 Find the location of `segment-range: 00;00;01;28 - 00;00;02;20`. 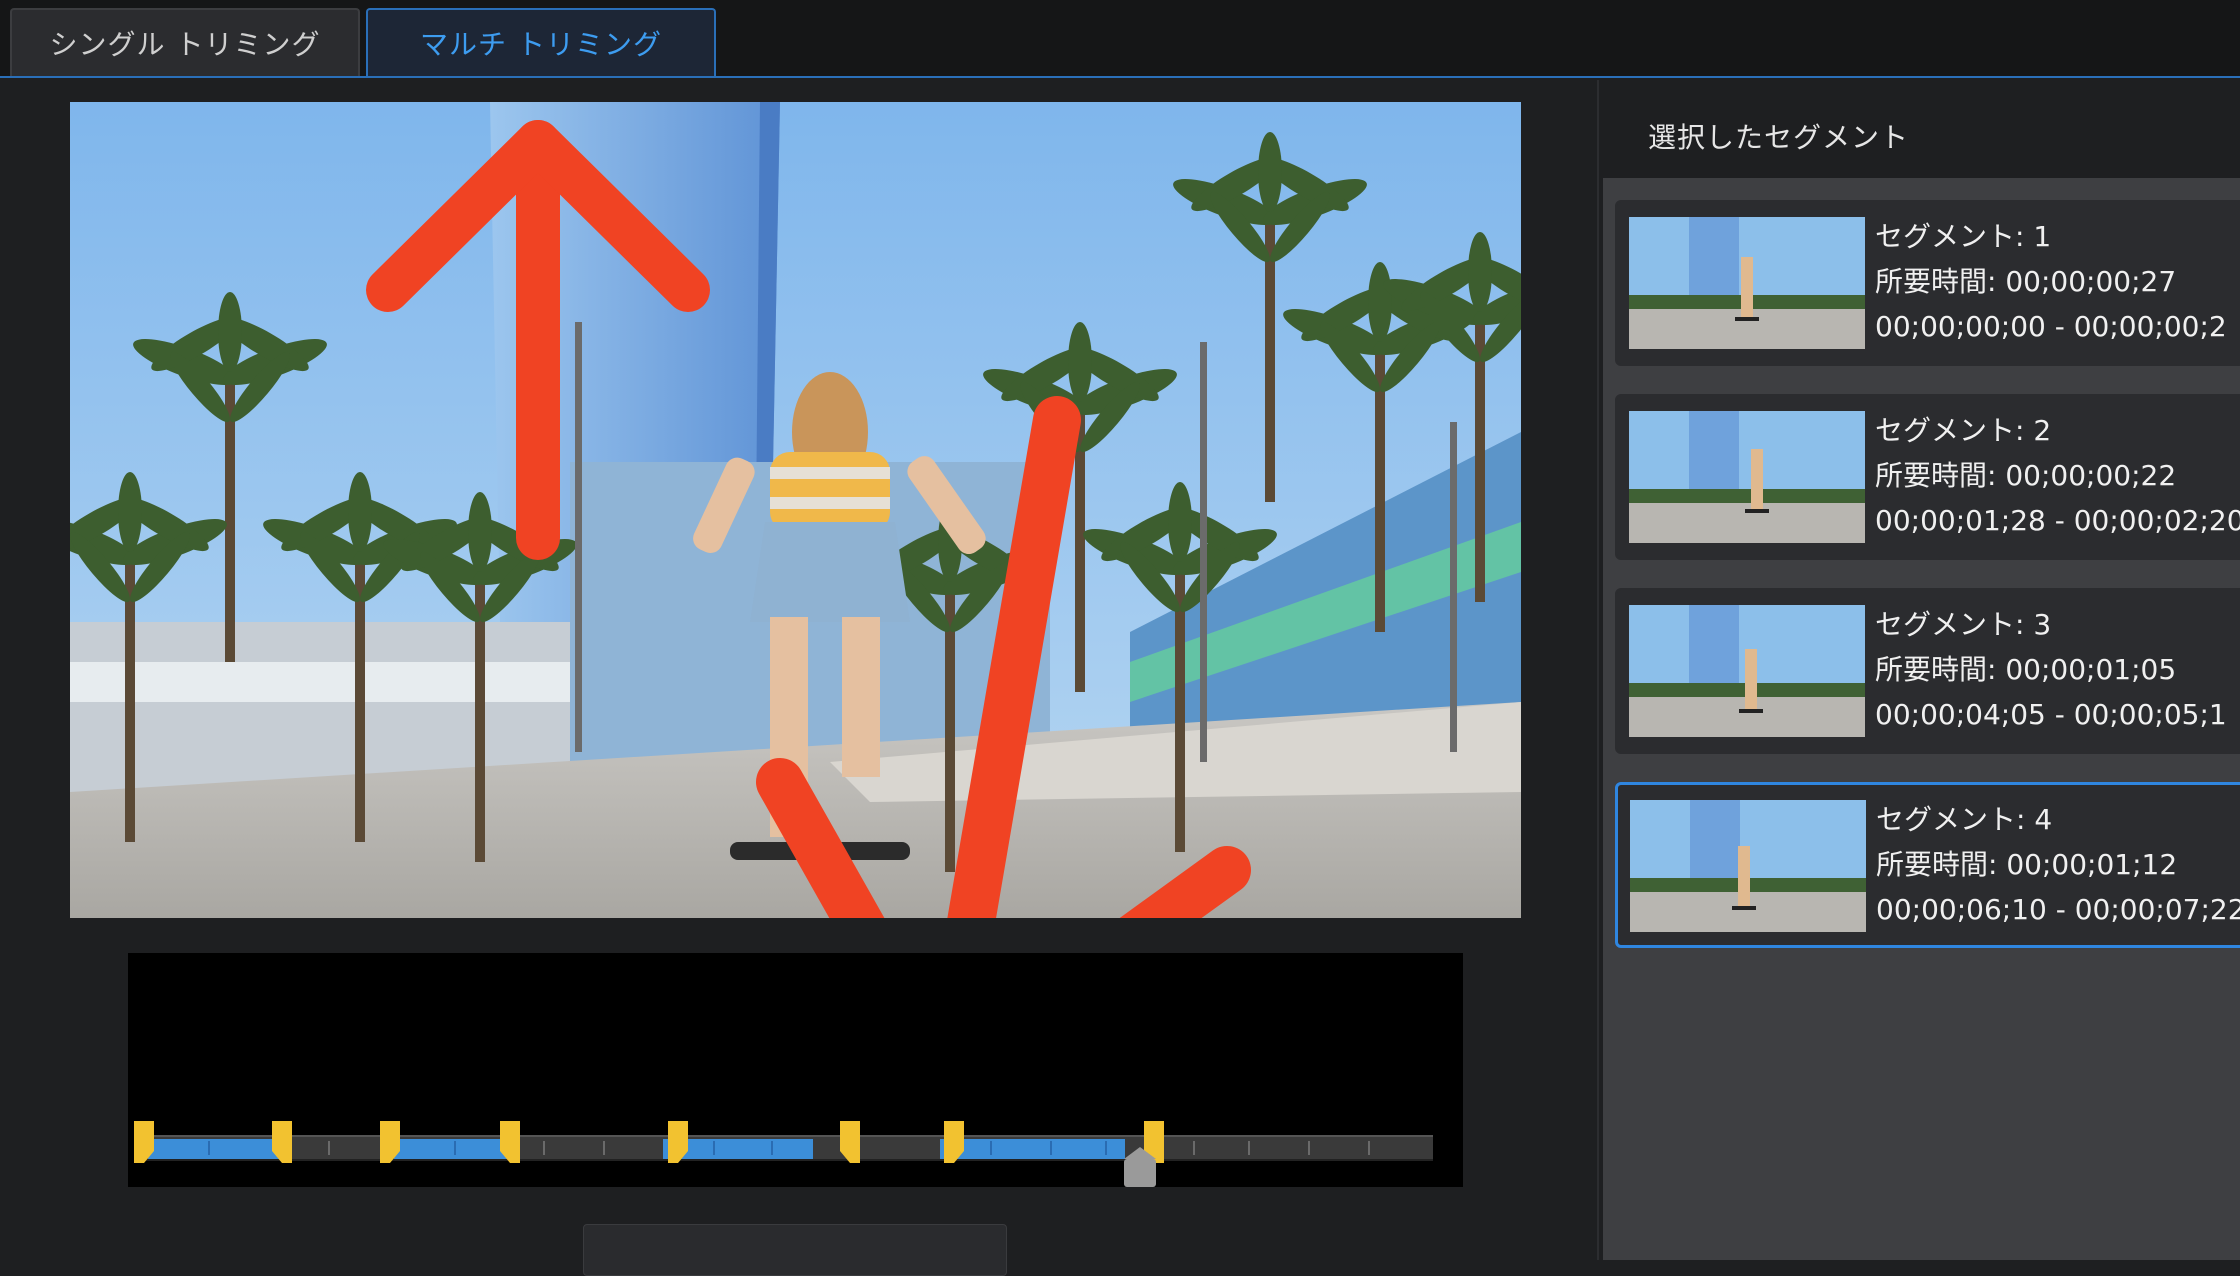

segment-range: 00;00;01;28 - 00;00;02;20 is located at coordinates (2057, 520).